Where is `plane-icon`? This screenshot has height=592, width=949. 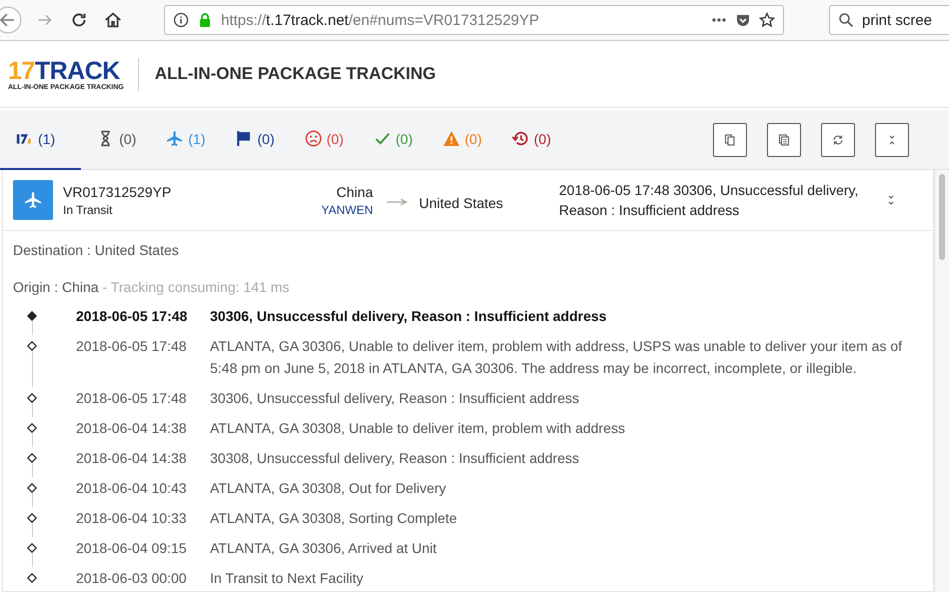 plane-icon is located at coordinates (175, 138).